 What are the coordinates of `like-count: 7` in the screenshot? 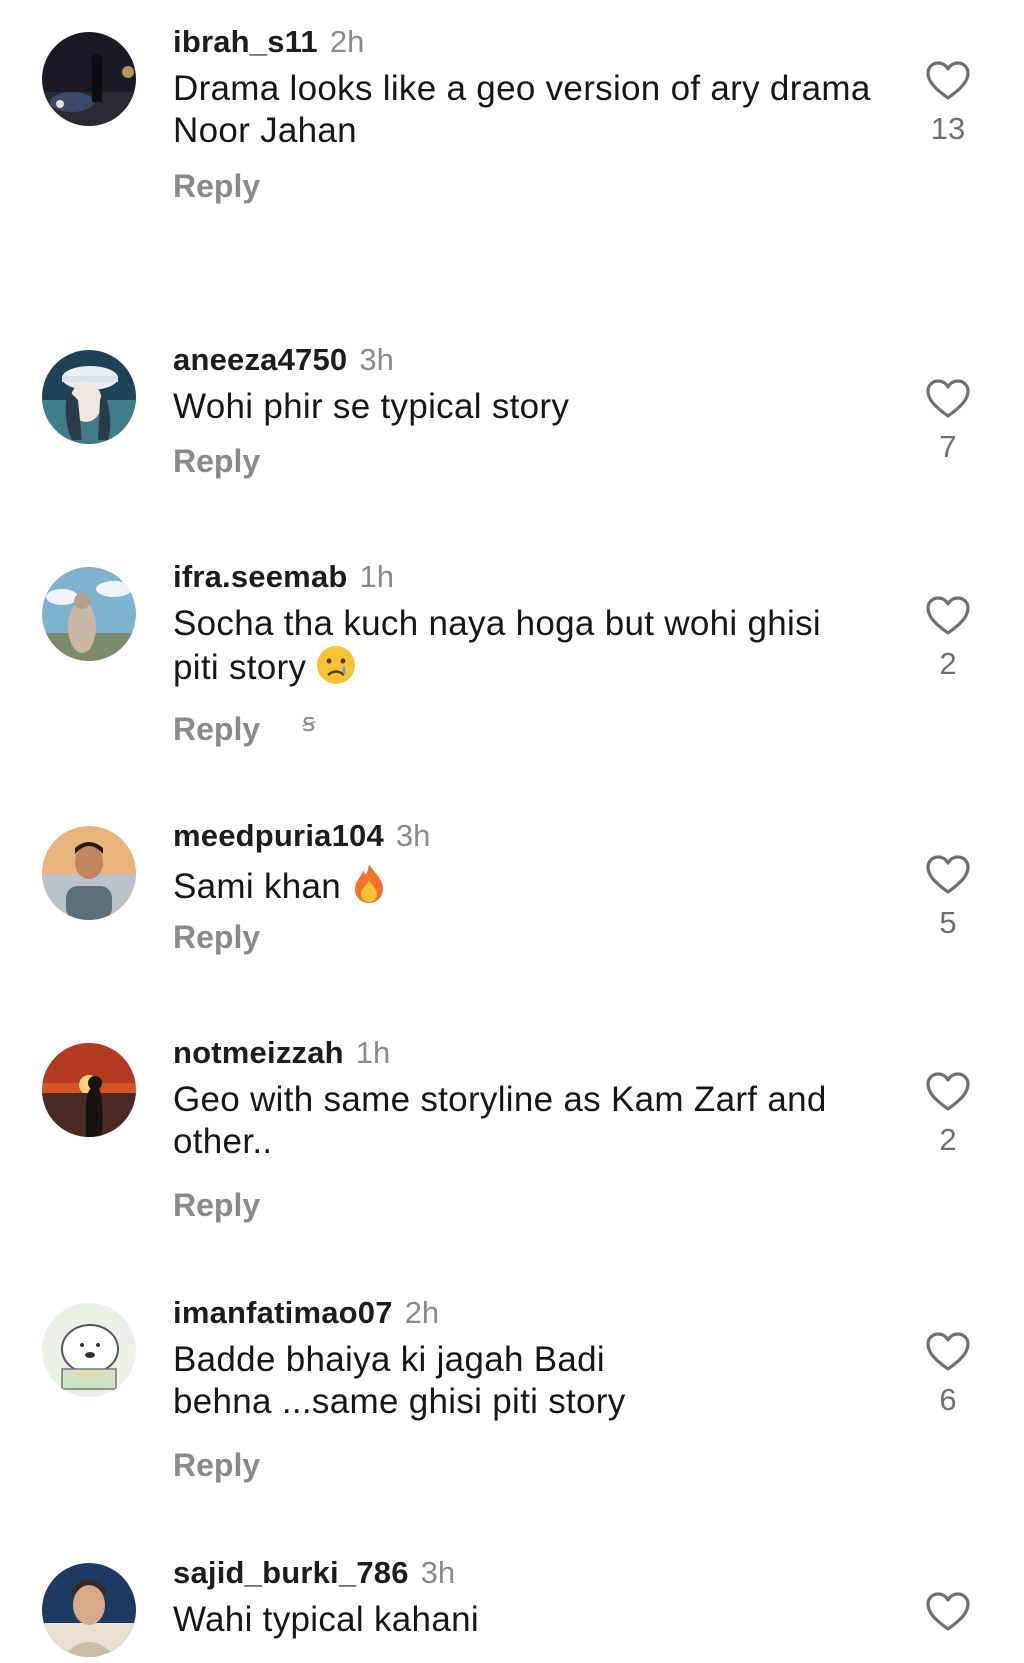 It's located at (948, 446).